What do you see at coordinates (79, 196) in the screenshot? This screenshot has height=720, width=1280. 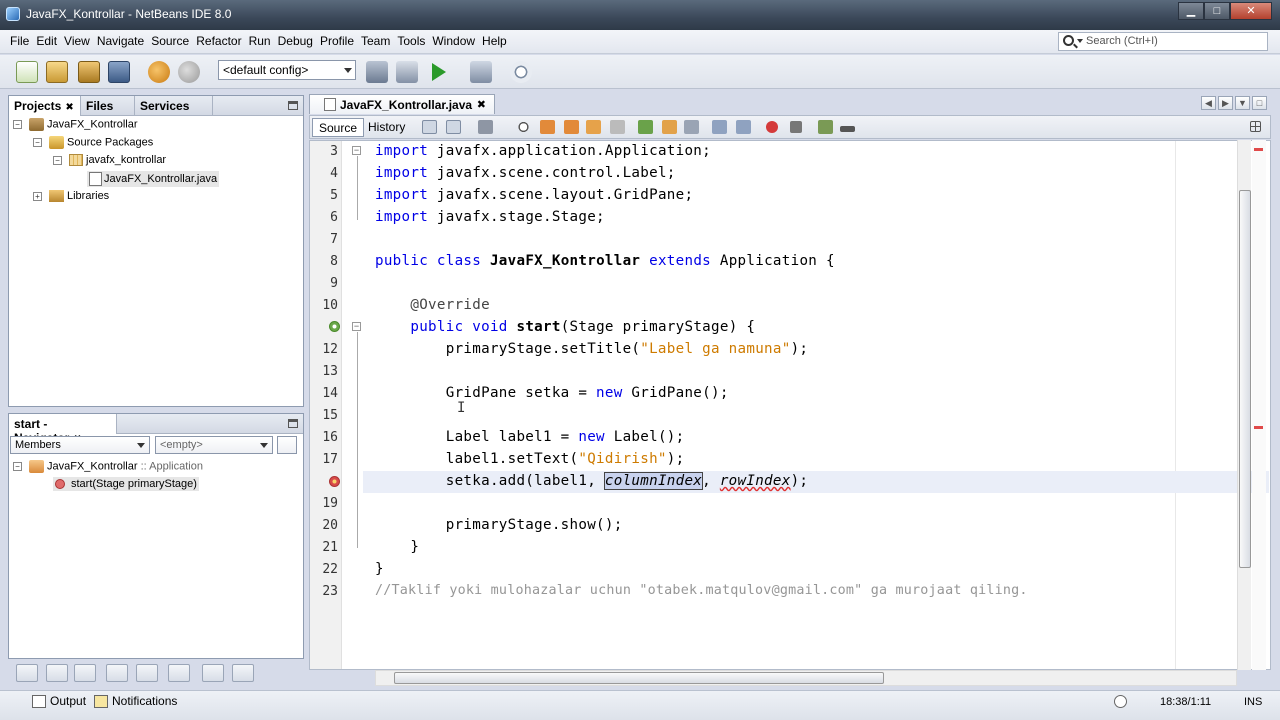 I see `tree-item-libraries: Libraries` at bounding box center [79, 196].